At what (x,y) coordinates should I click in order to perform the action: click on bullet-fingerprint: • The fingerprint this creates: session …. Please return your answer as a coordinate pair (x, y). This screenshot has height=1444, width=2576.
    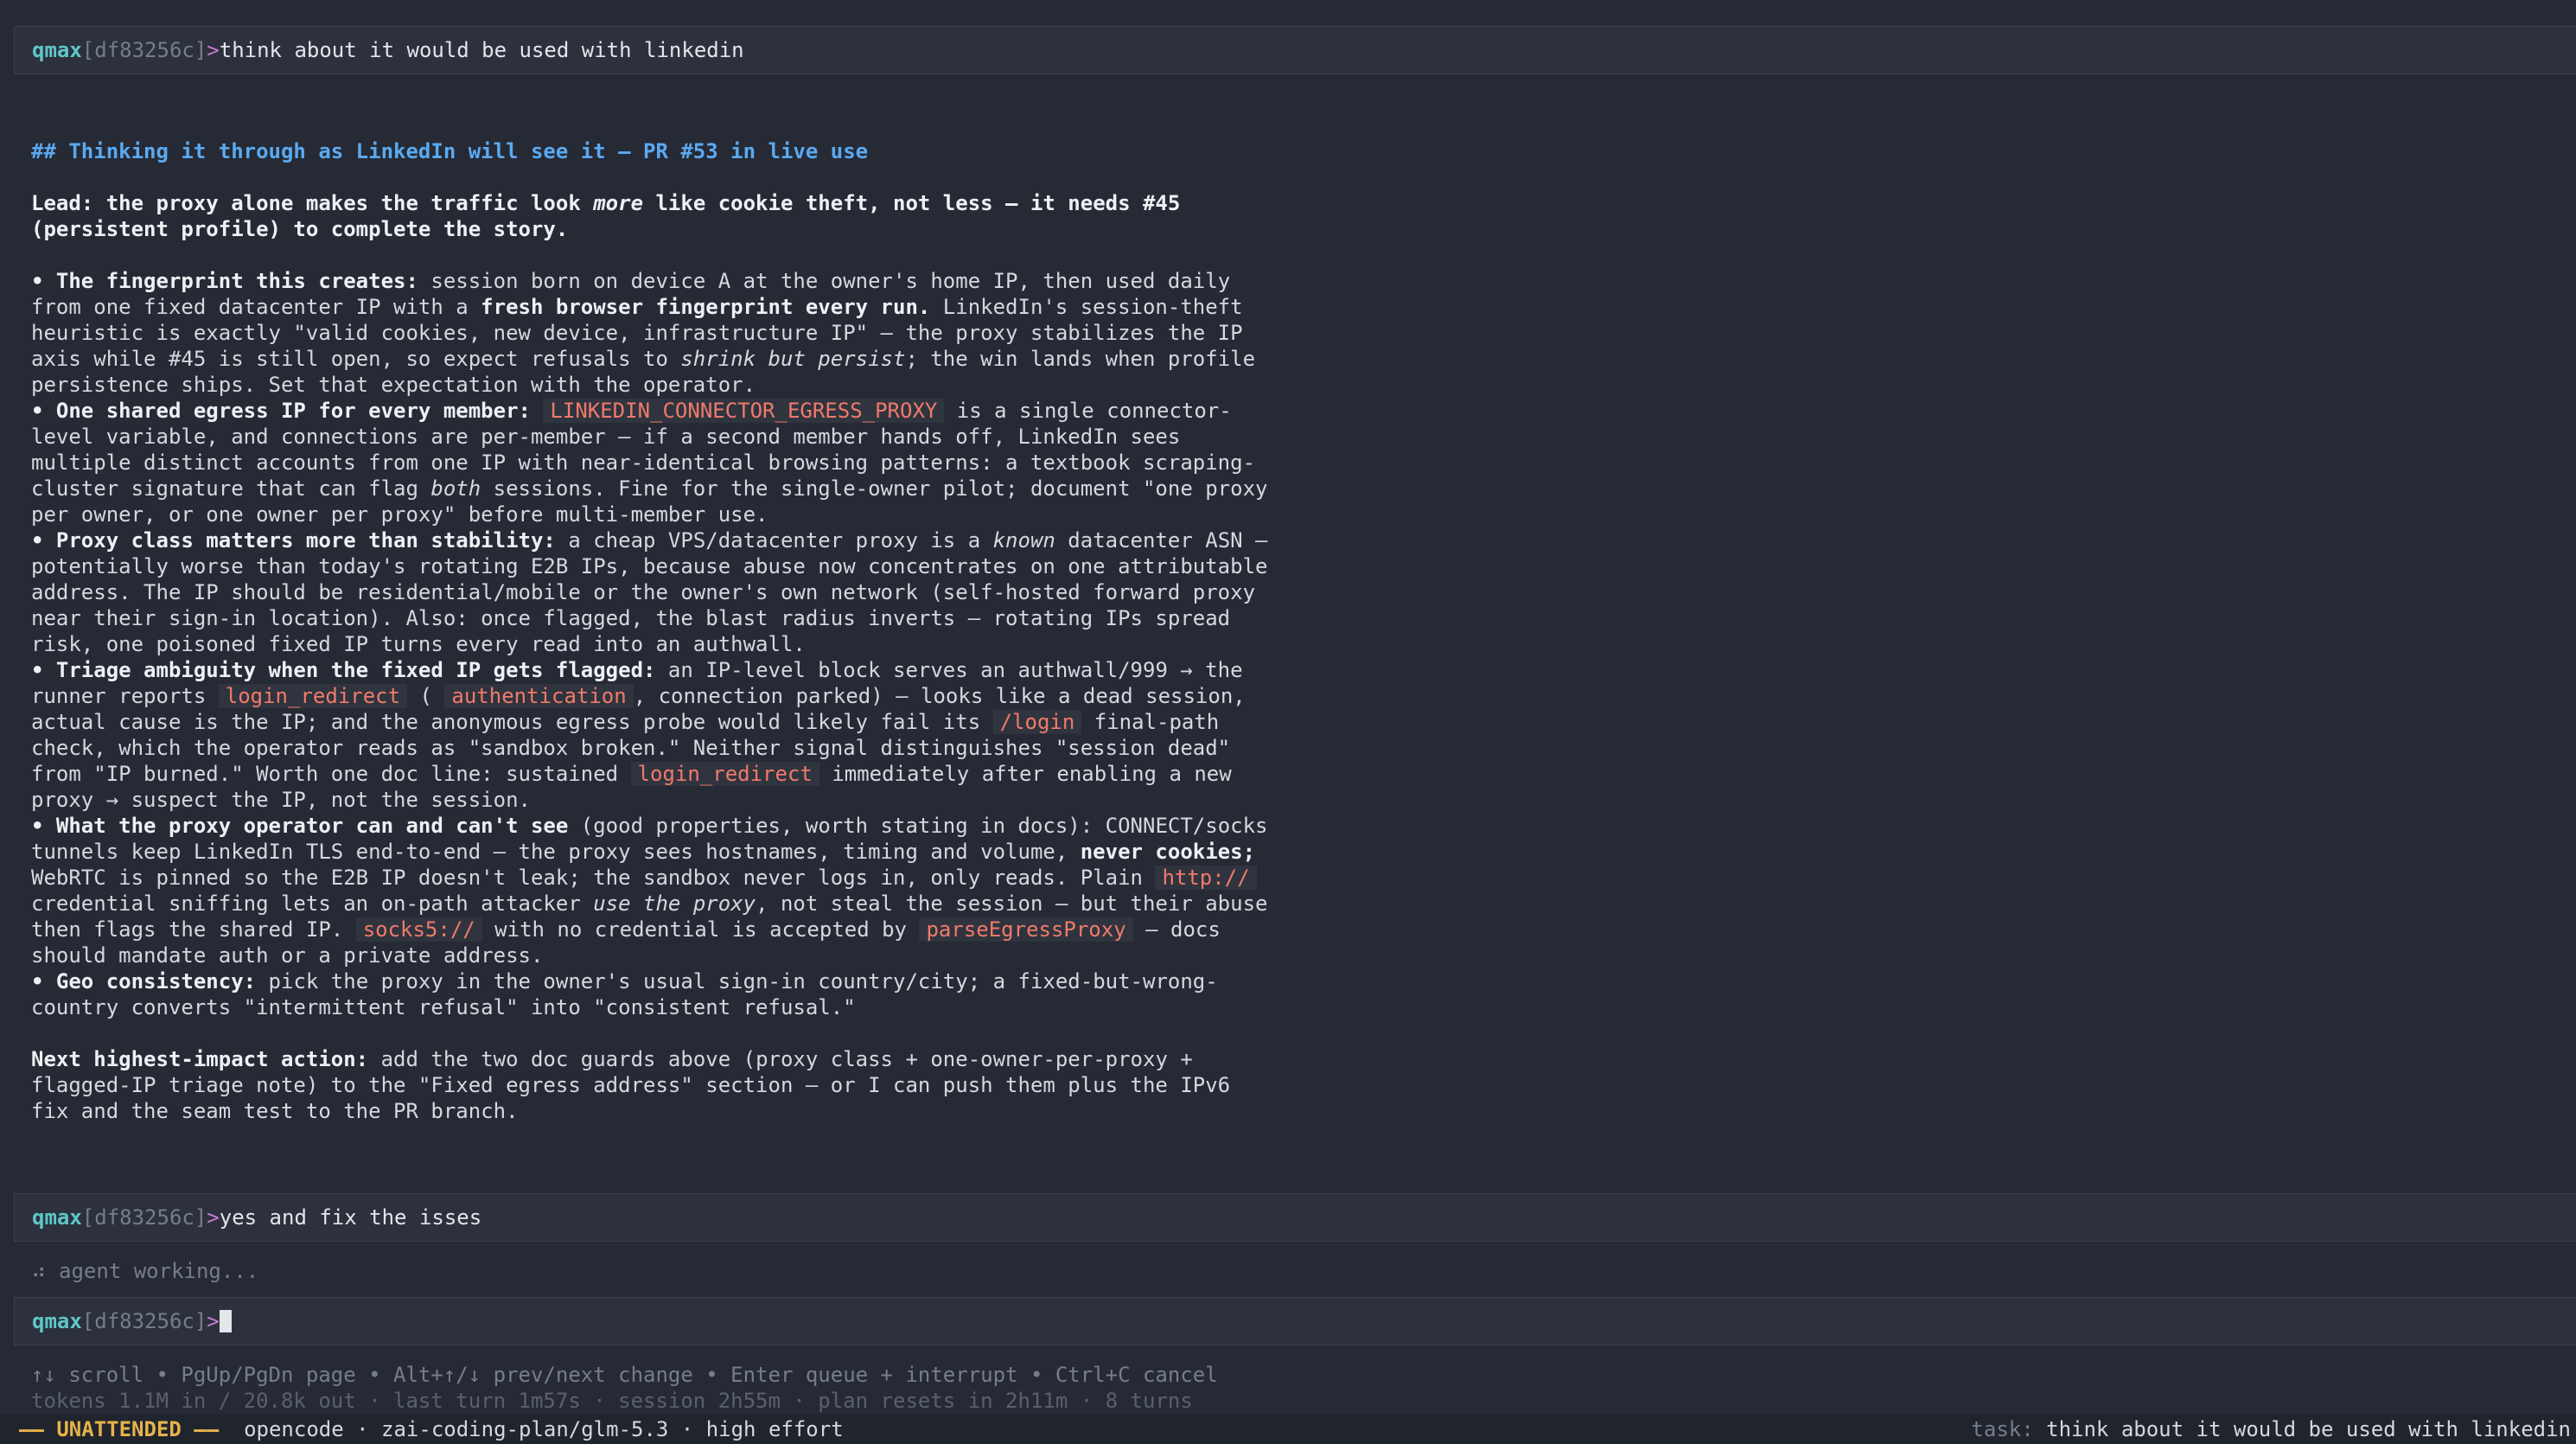
    Looking at the image, I should click on (643, 333).